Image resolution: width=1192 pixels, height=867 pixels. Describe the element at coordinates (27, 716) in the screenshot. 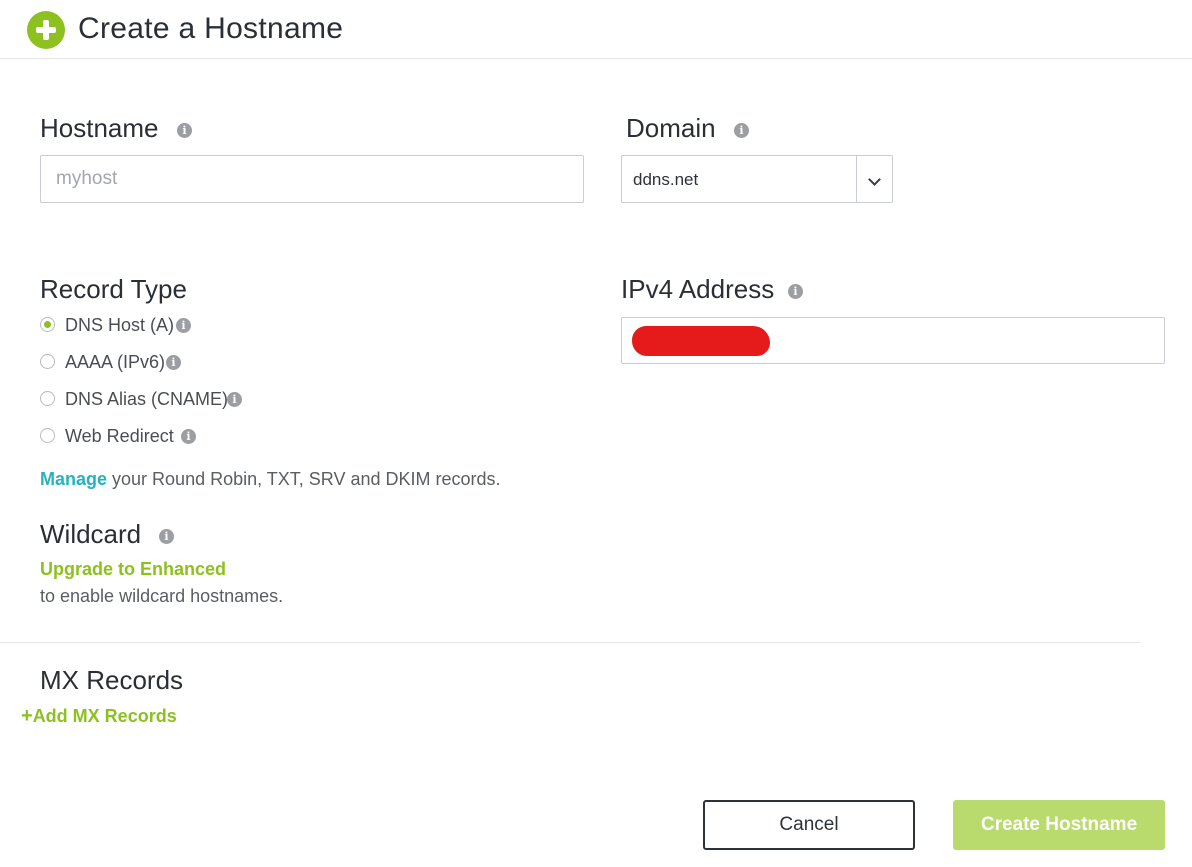

I see `plus-icon: +` at that location.